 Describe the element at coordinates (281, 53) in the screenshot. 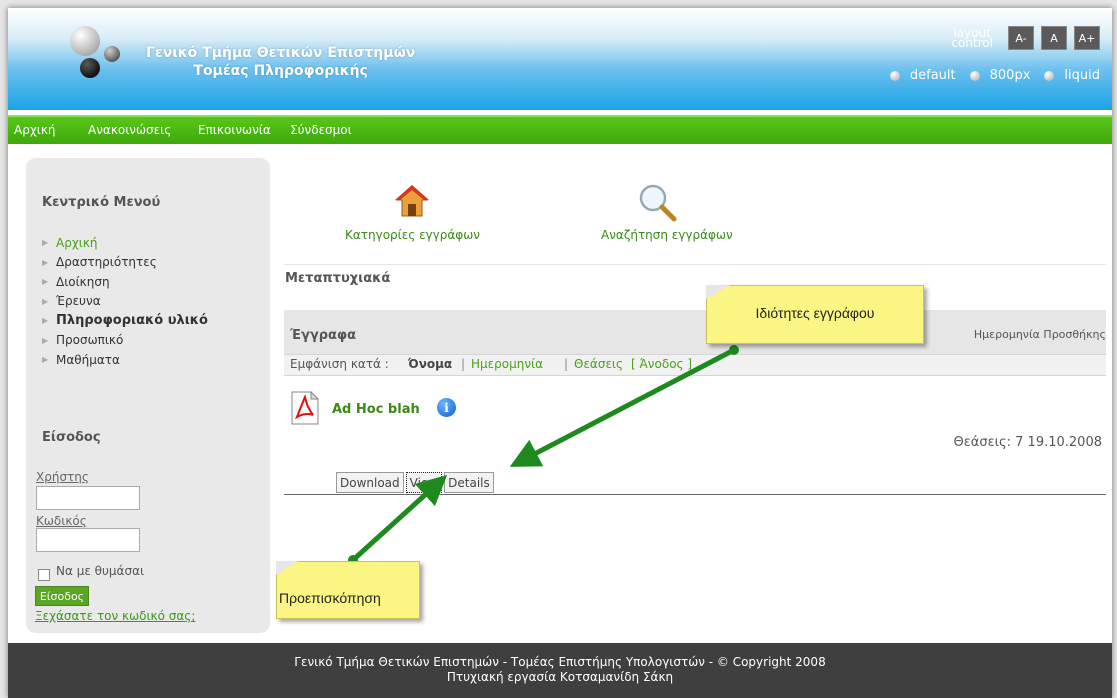

I see `site-title-line1: Γενικό Τμήμα Θετικών Επιστημών` at that location.